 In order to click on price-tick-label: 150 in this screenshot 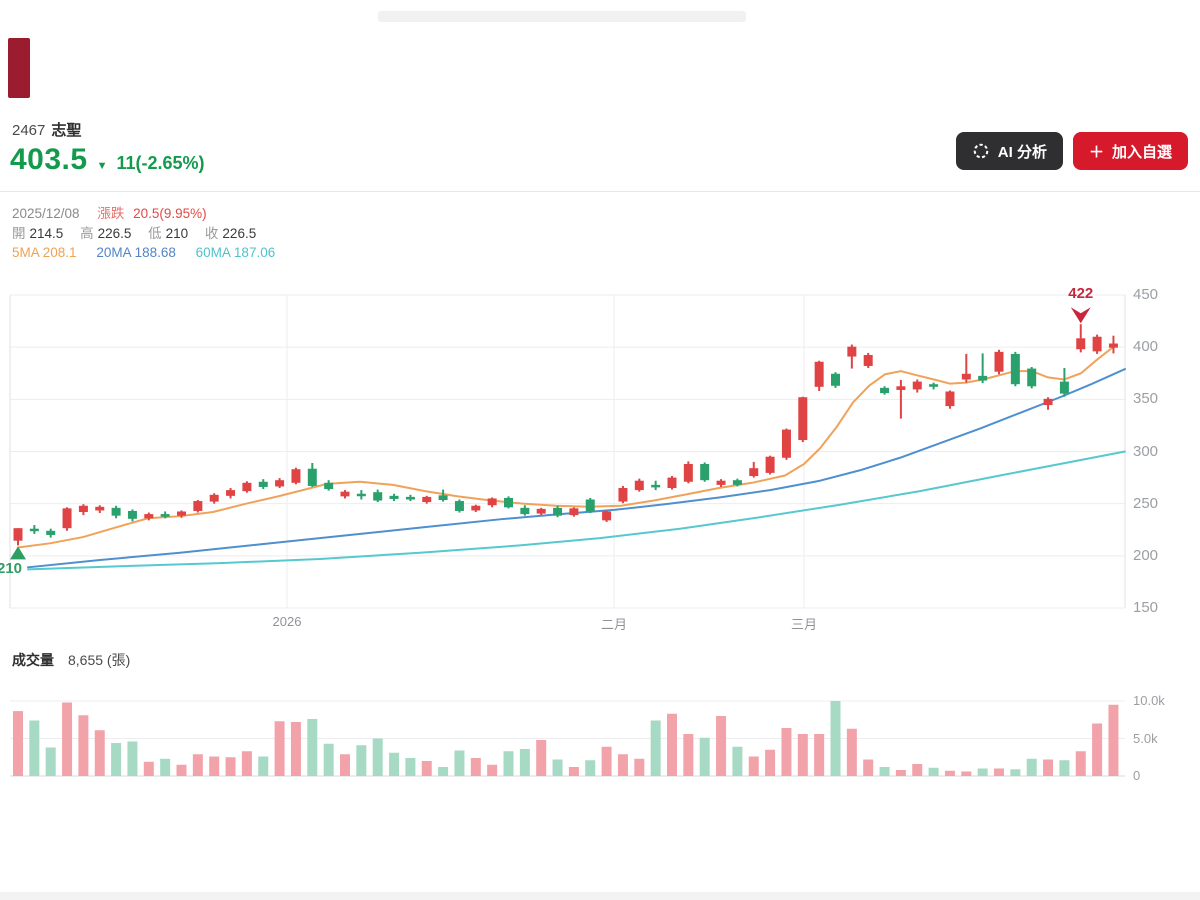, I will do `click(1146, 607)`.